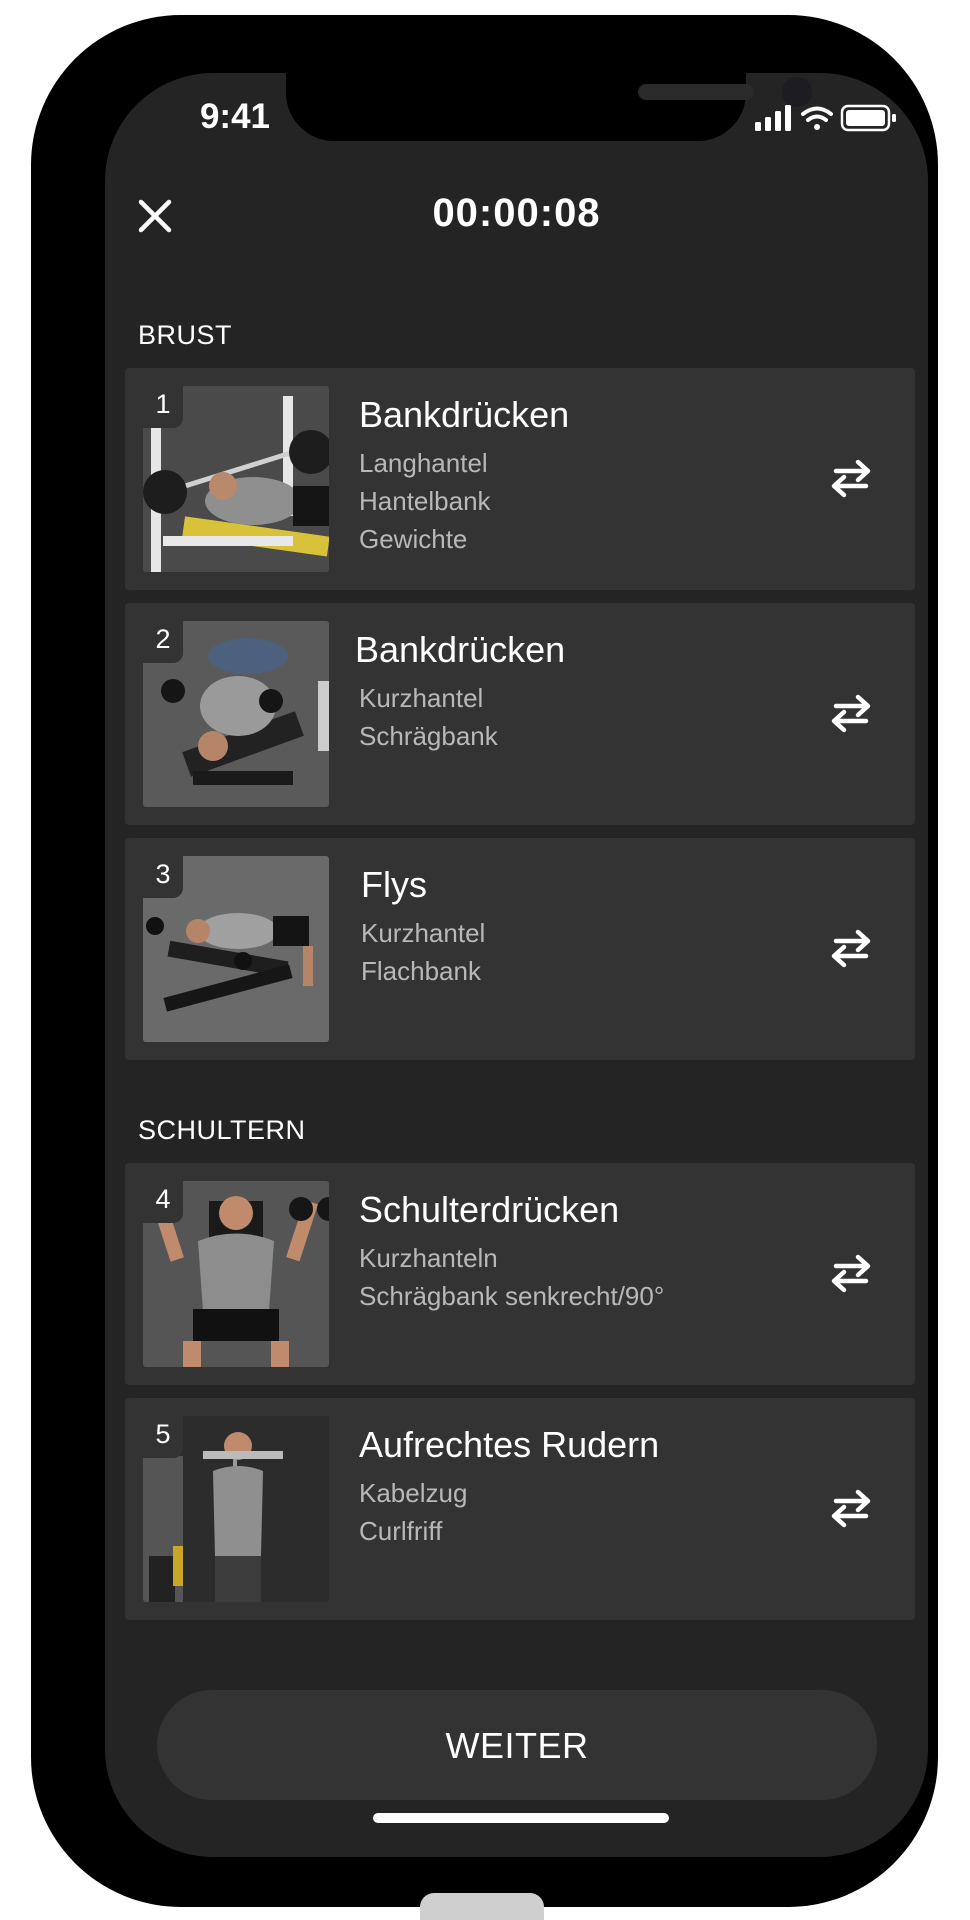  Describe the element at coordinates (425, 501) in the screenshot. I see `exercise-detail-1-2: Hantelbank` at that location.